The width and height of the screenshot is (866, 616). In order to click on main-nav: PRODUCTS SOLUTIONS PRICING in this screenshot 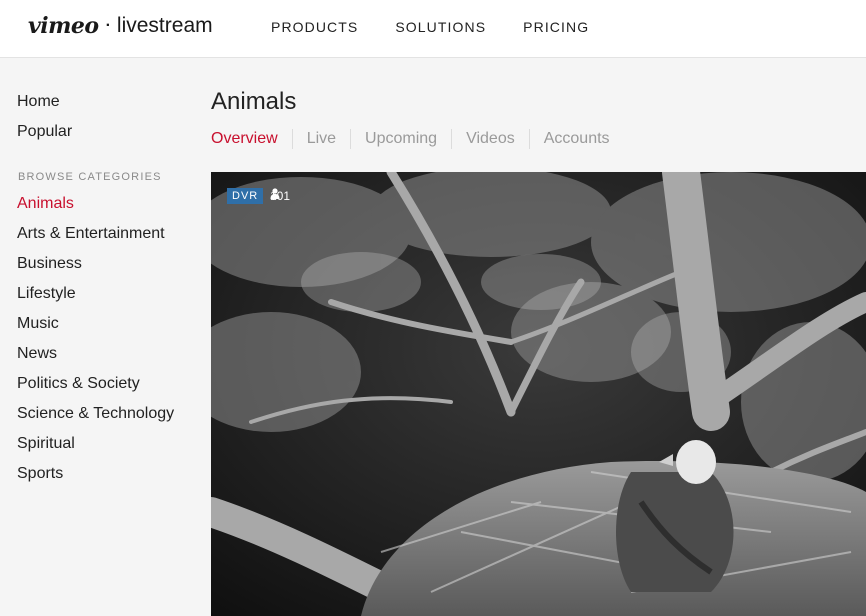, I will do `click(448, 27)`.